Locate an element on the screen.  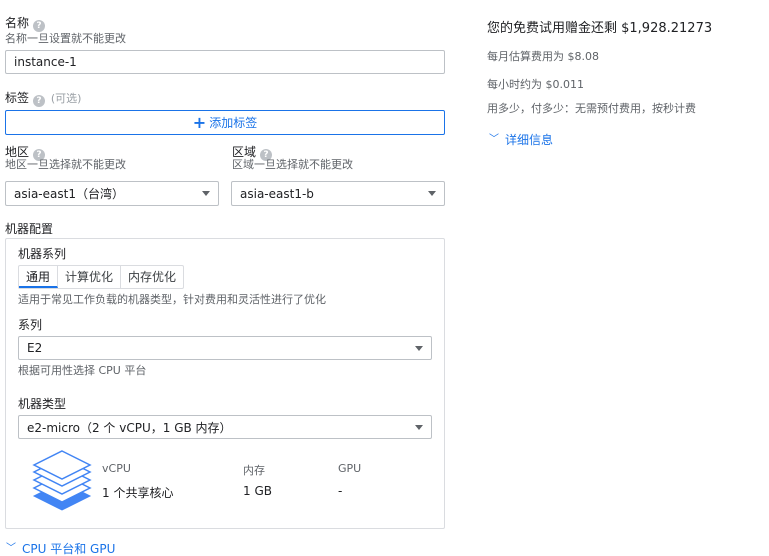
machine-type-select: e2-micro（2 个 vCPU，1 GB 内存） is located at coordinates (225, 427).